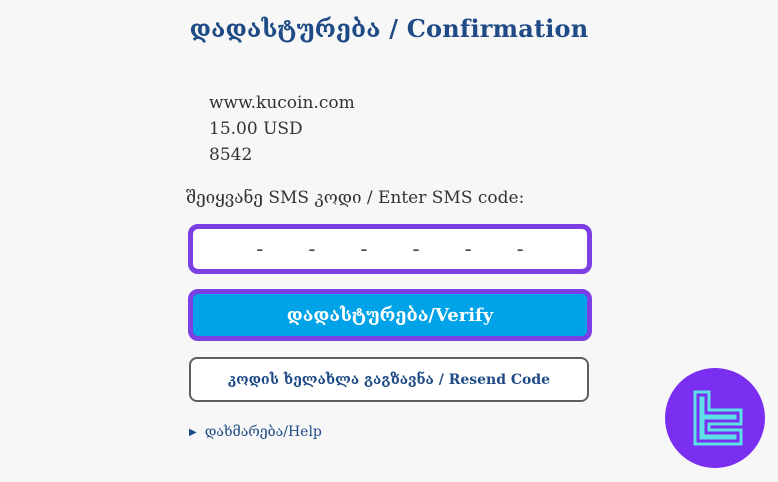  Describe the element at coordinates (390, 315) in the screenshot. I see `verify-button: დადასტურება/Verify` at that location.